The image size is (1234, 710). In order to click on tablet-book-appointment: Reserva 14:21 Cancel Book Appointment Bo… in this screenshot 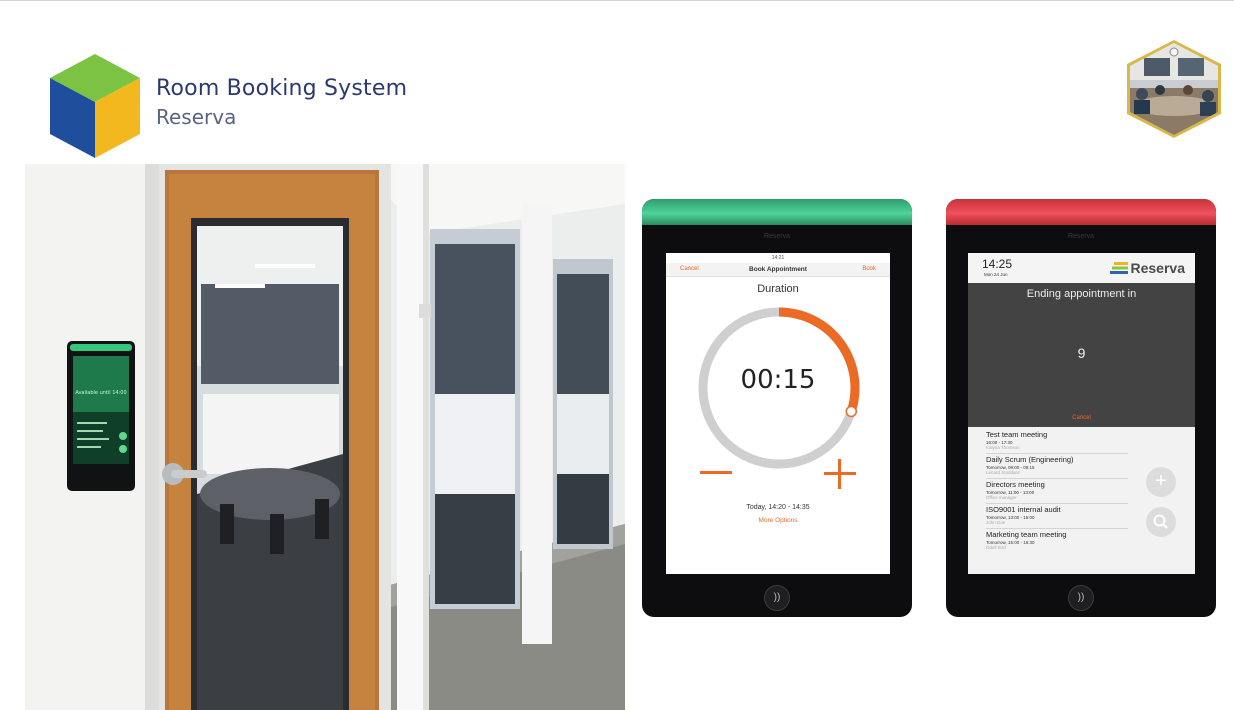, I will do `click(777, 408)`.